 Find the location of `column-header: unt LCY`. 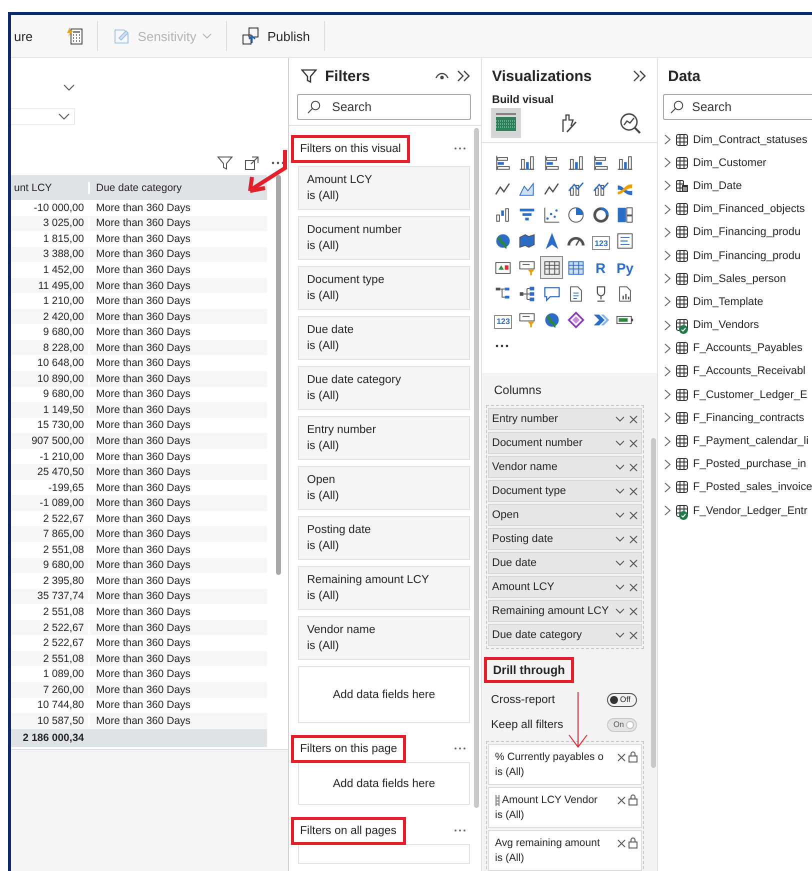

column-header: unt LCY is located at coordinates (49, 188).